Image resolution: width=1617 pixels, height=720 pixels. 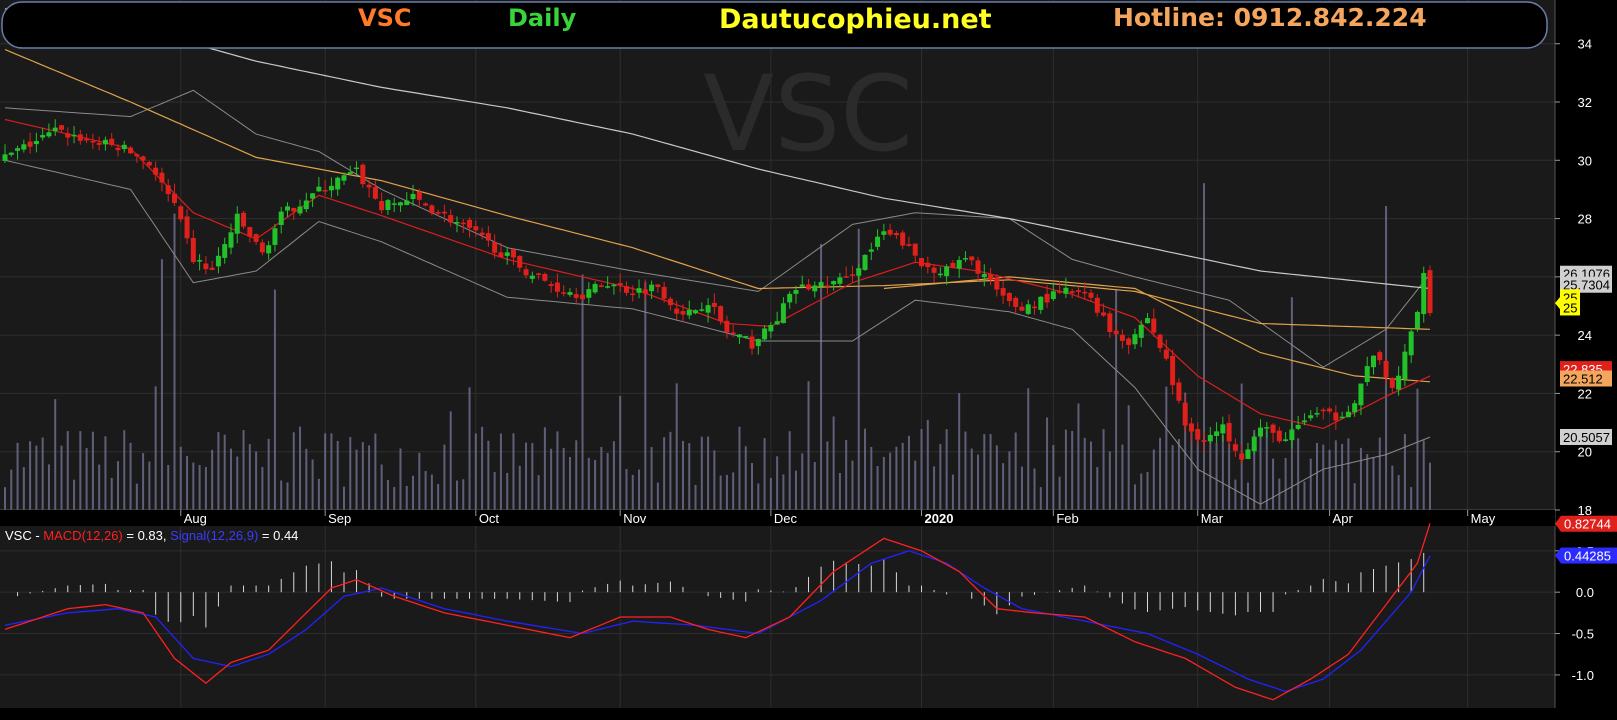 I want to click on x-tick-label: 2020, so click(x=939, y=518).